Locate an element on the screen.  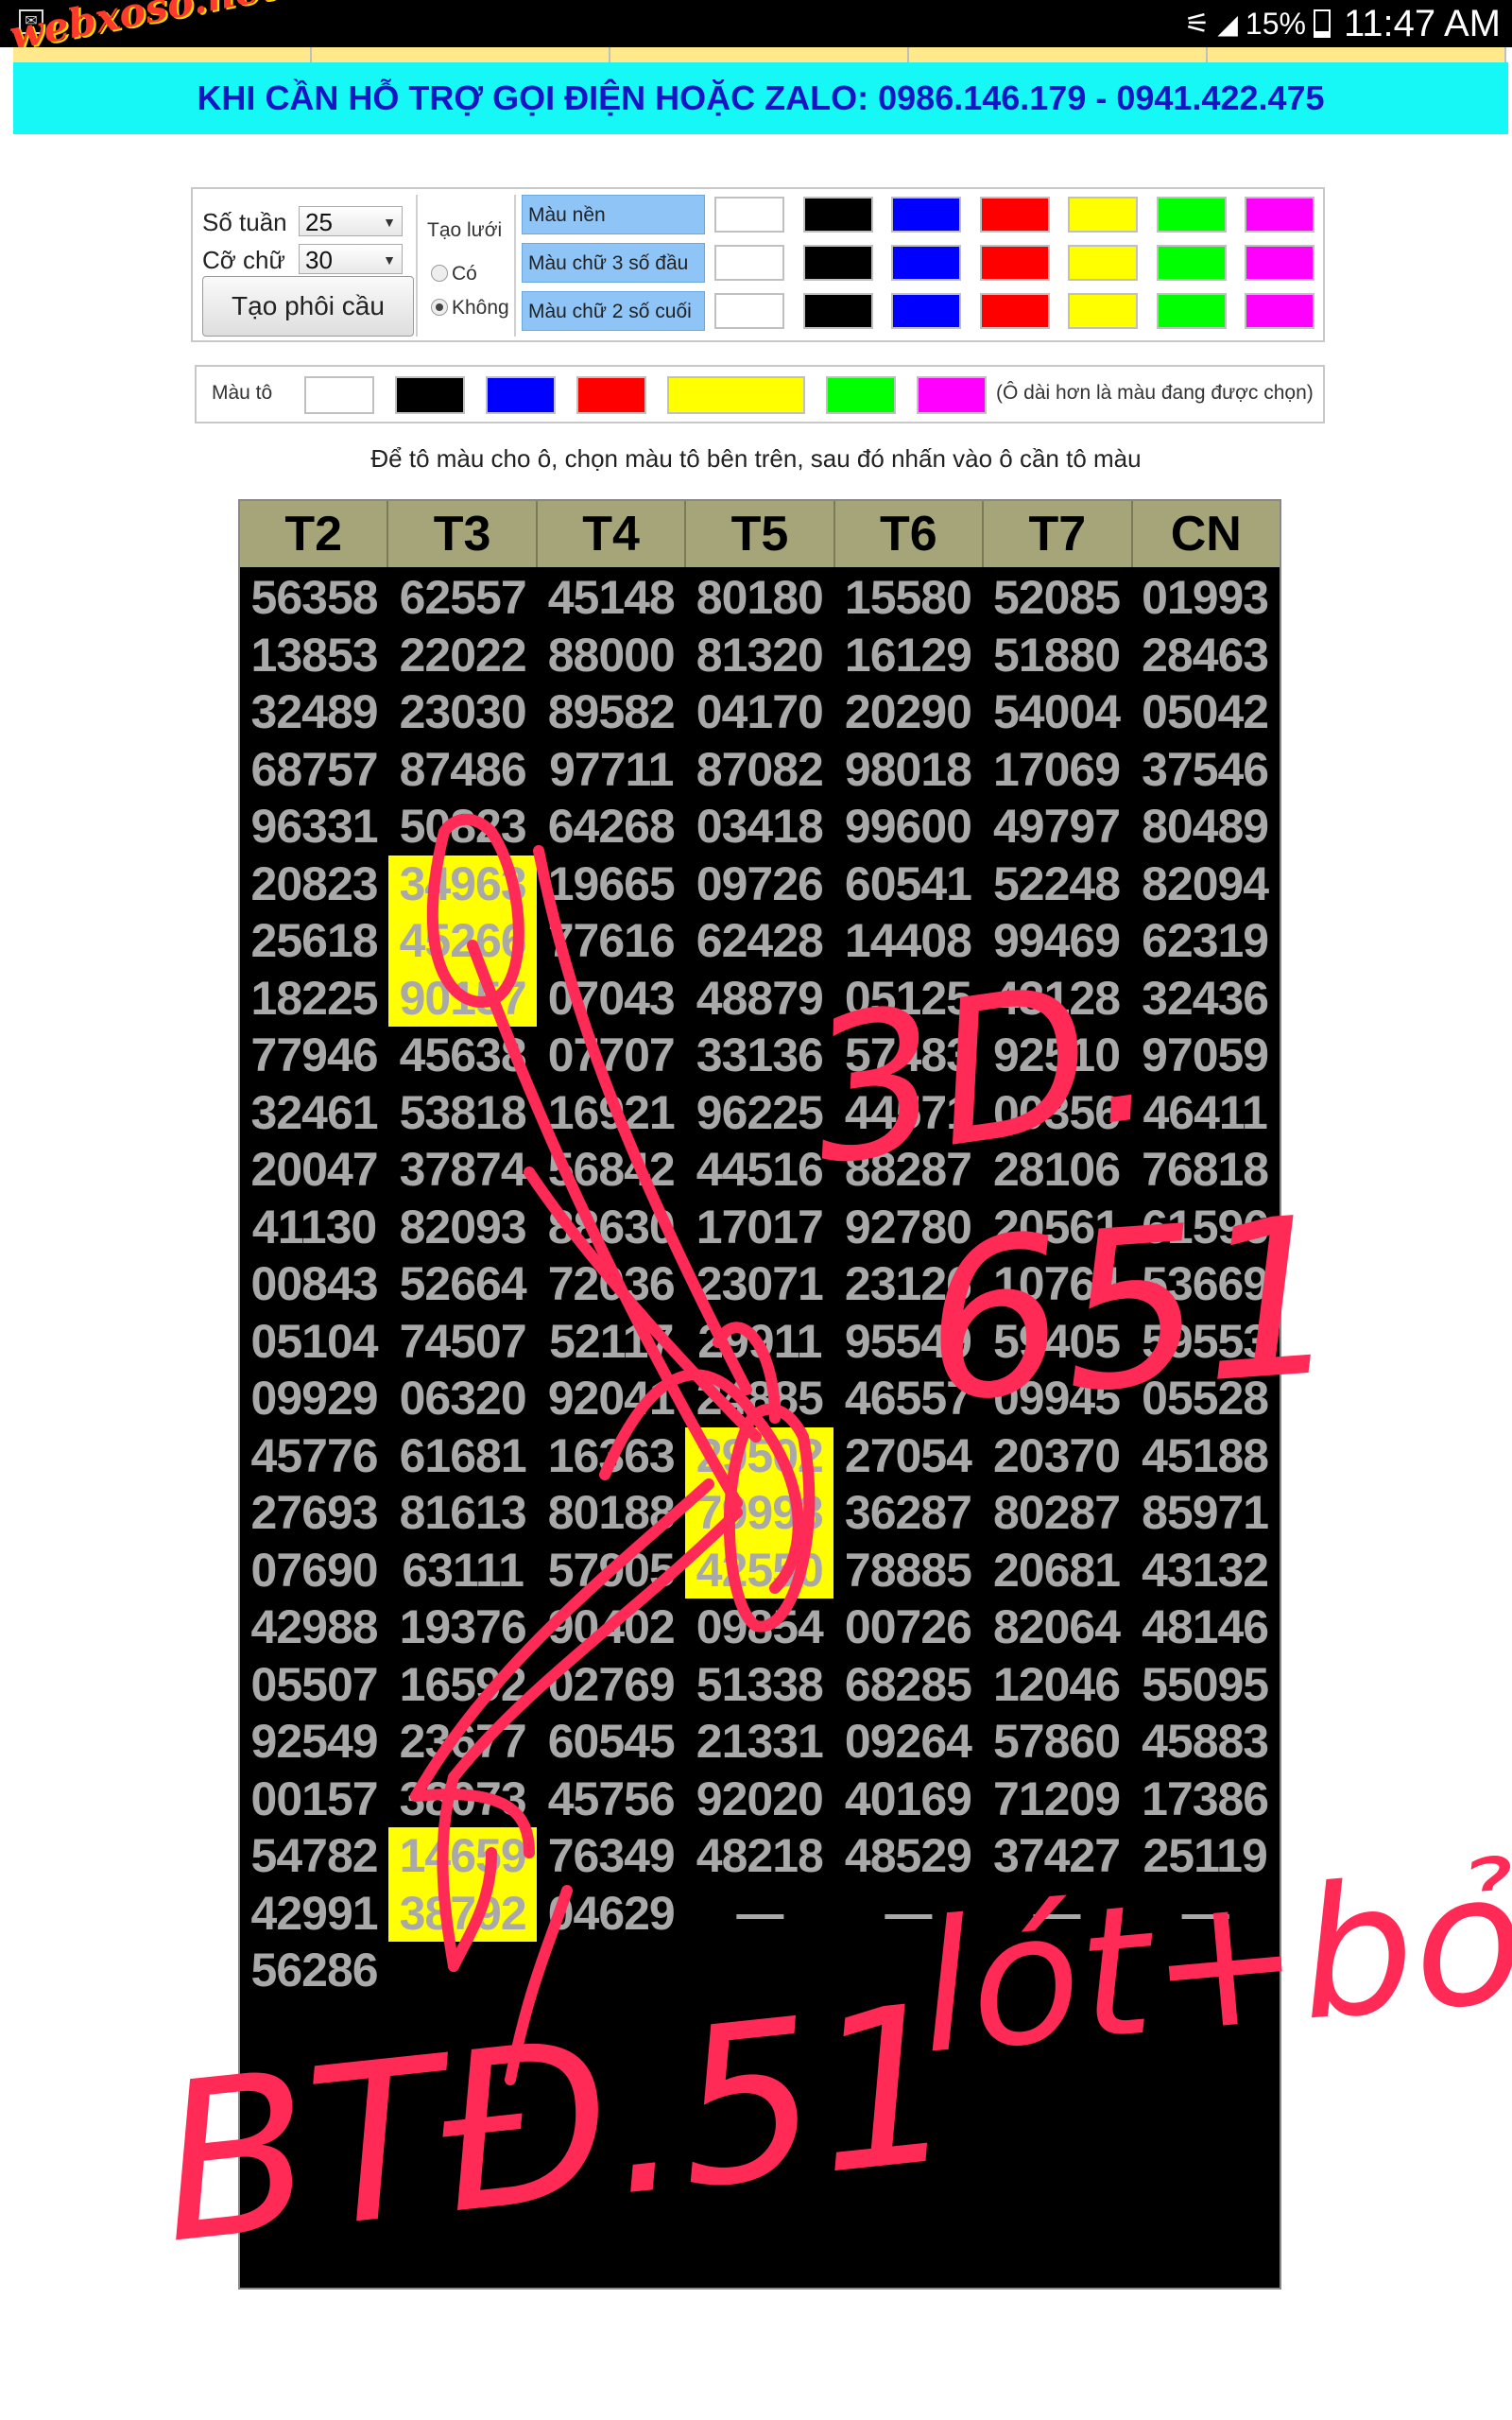
result-cell: 68757 is located at coordinates (314, 770).